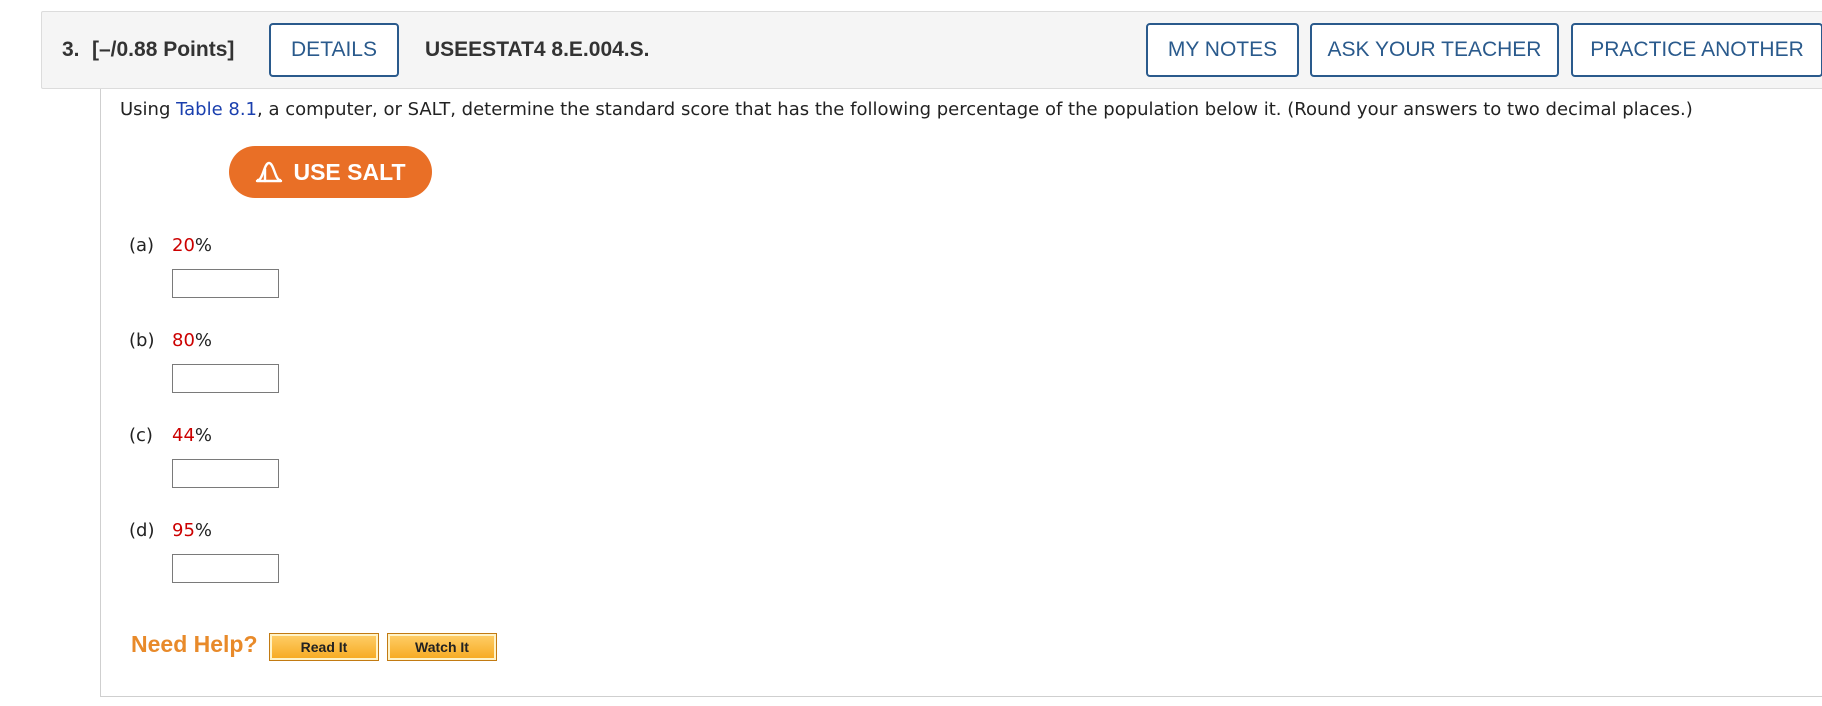  I want to click on practice-another-button: PRACTICE ANOTHER, so click(1696, 50).